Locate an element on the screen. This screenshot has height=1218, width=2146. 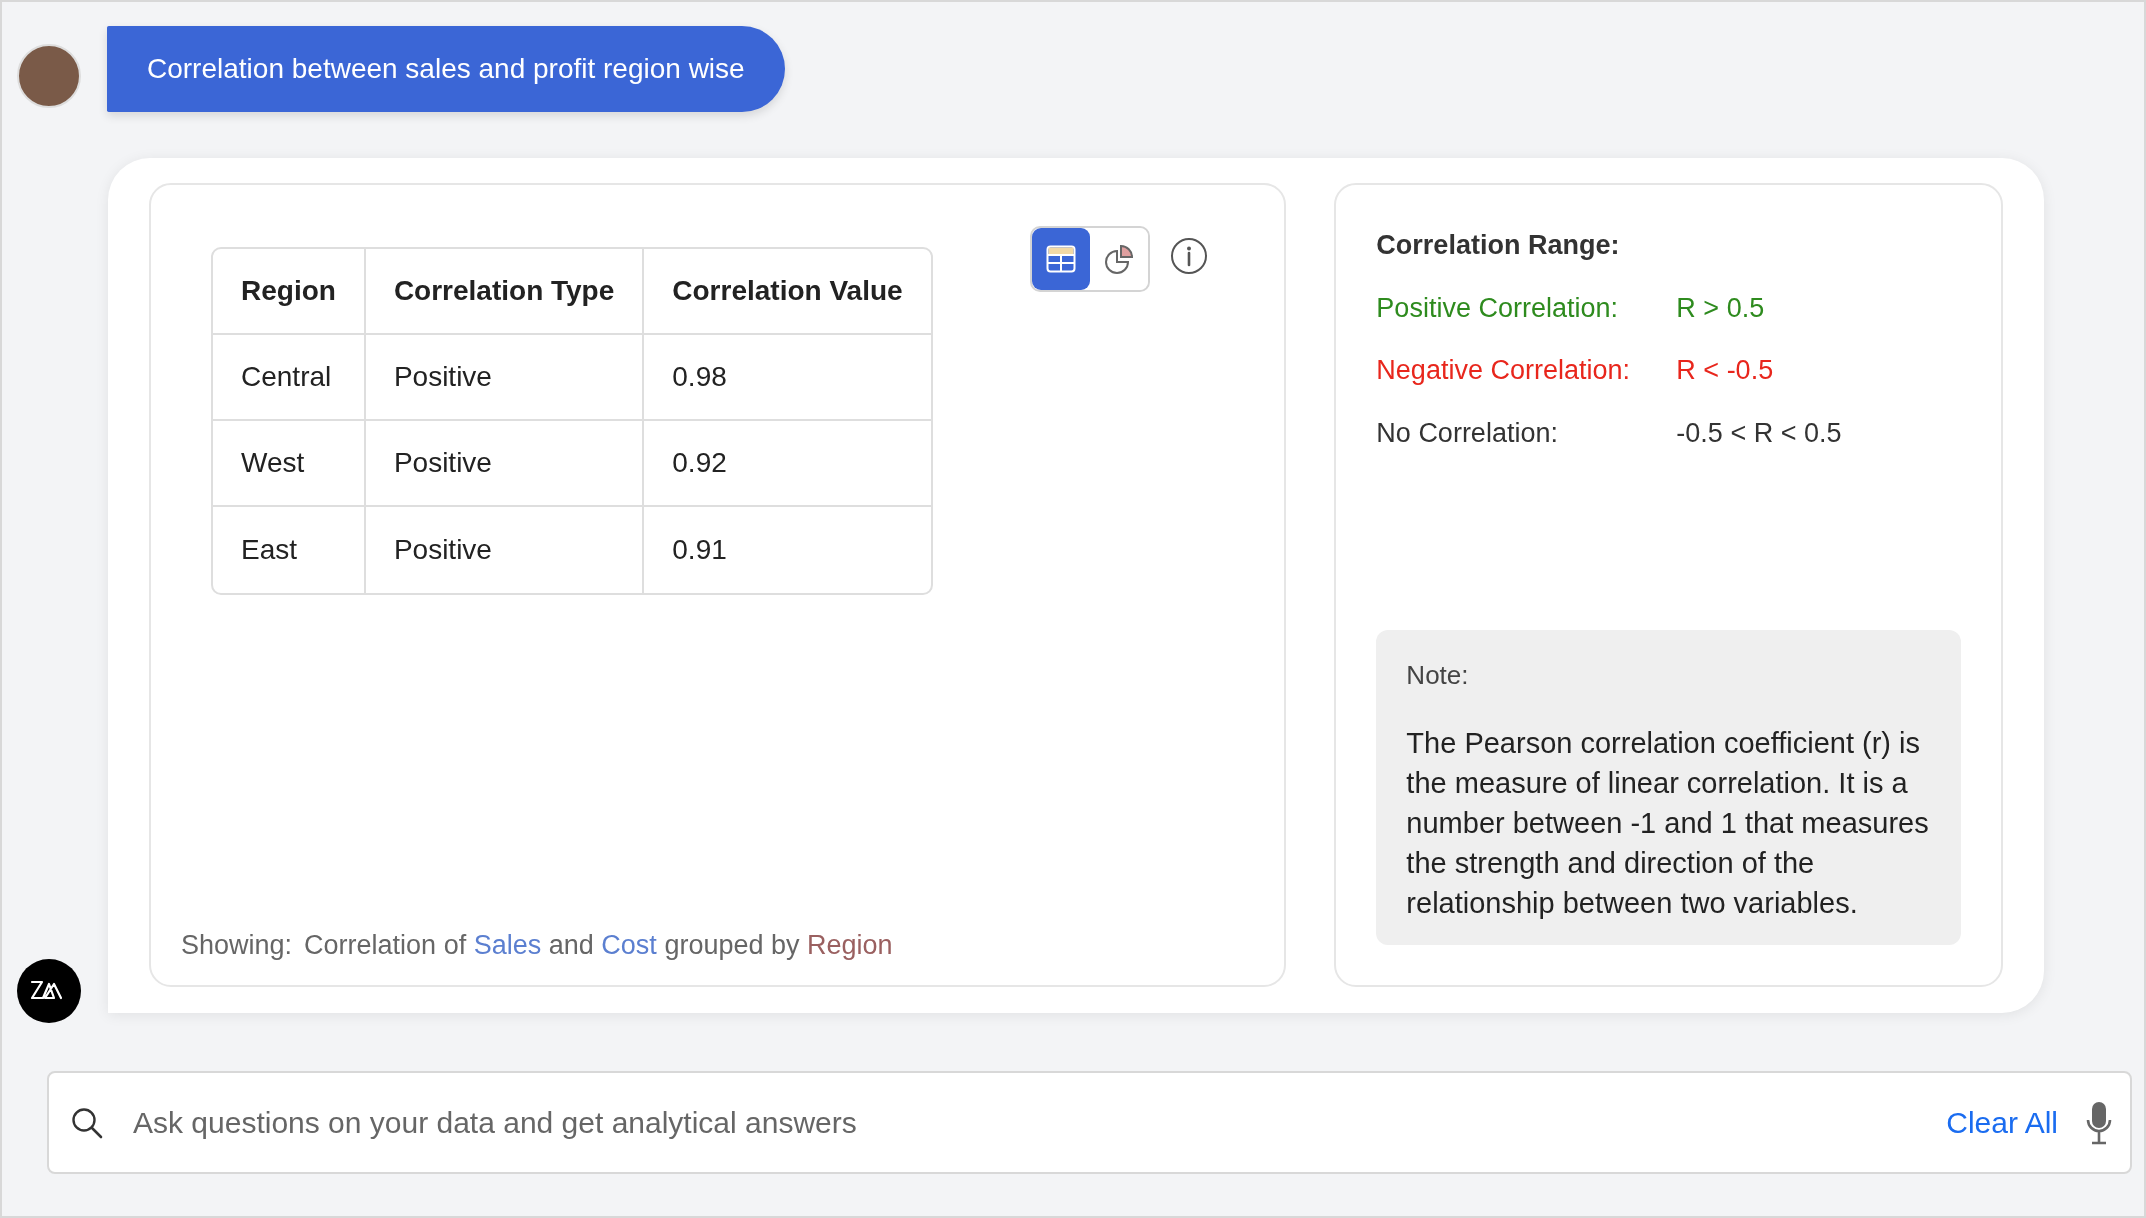
note-title: Note: is located at coordinates (1438, 675).